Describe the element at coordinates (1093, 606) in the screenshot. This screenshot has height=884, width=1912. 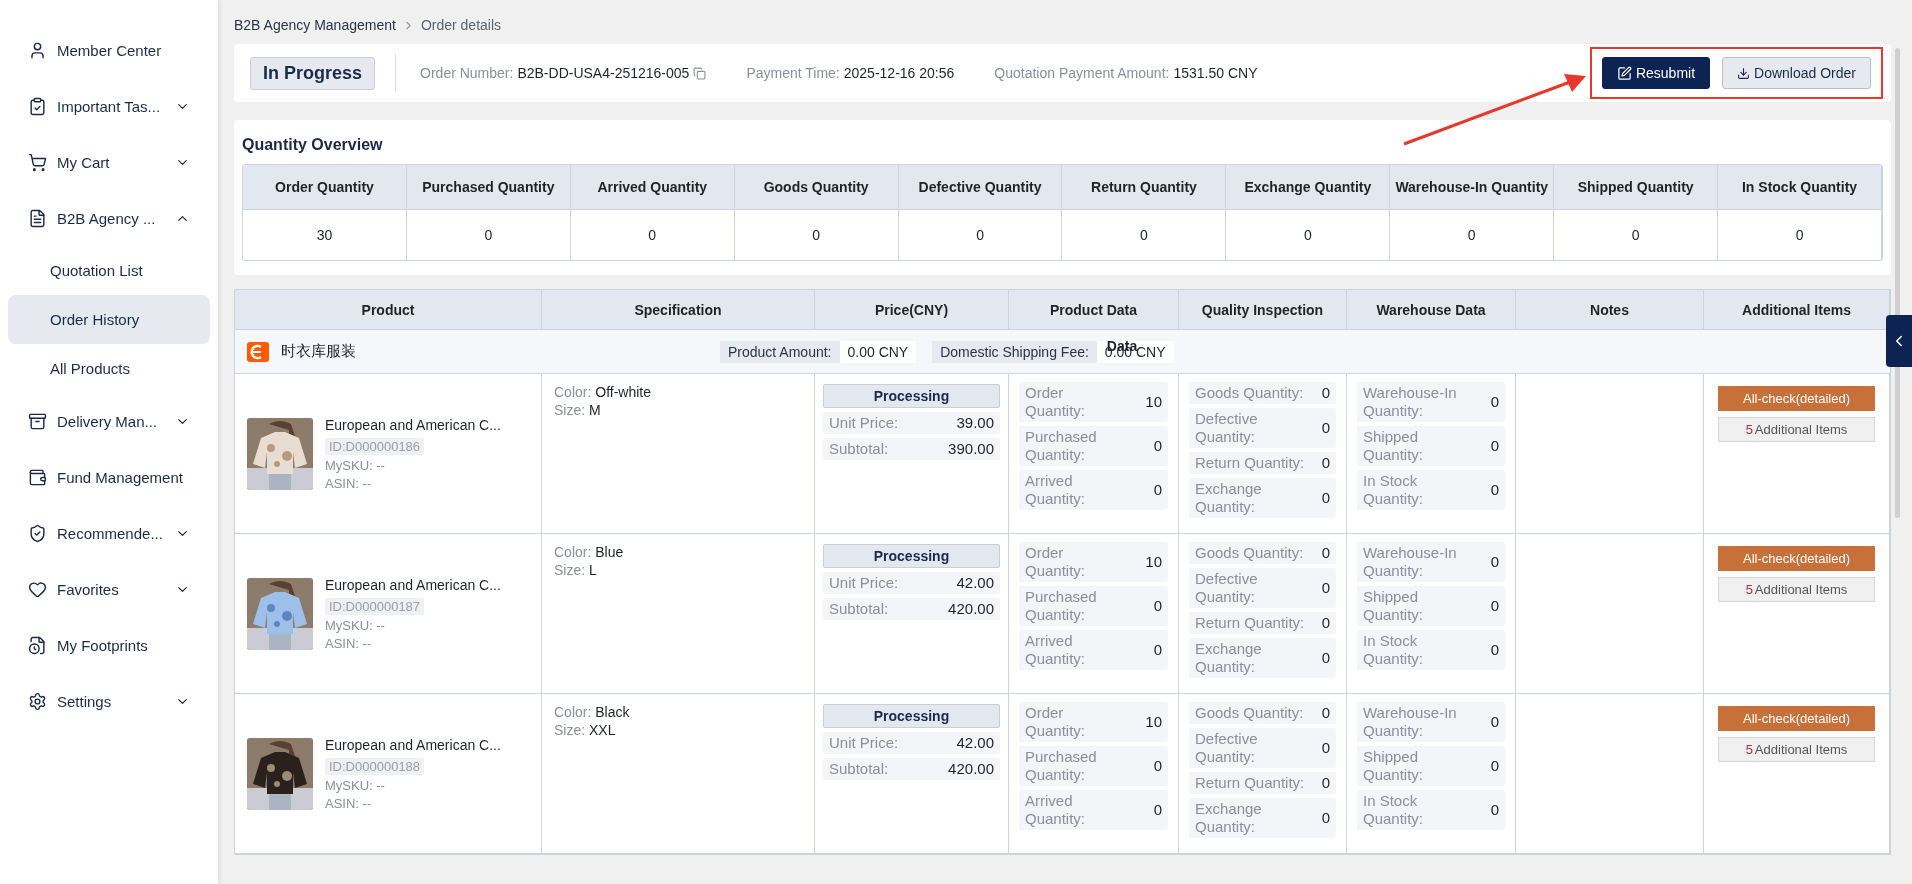
I see `quantity-item: Purchased Quantity: 0` at that location.